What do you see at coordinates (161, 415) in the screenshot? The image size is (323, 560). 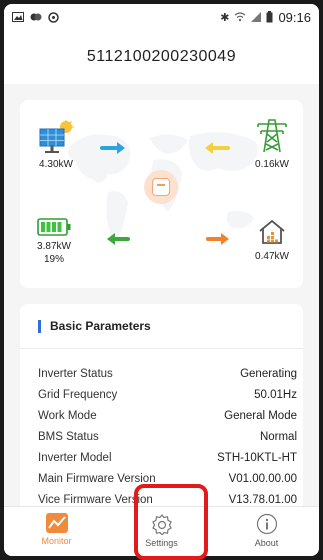 I see `param-row-work-mode: Work Mode General Mode` at bounding box center [161, 415].